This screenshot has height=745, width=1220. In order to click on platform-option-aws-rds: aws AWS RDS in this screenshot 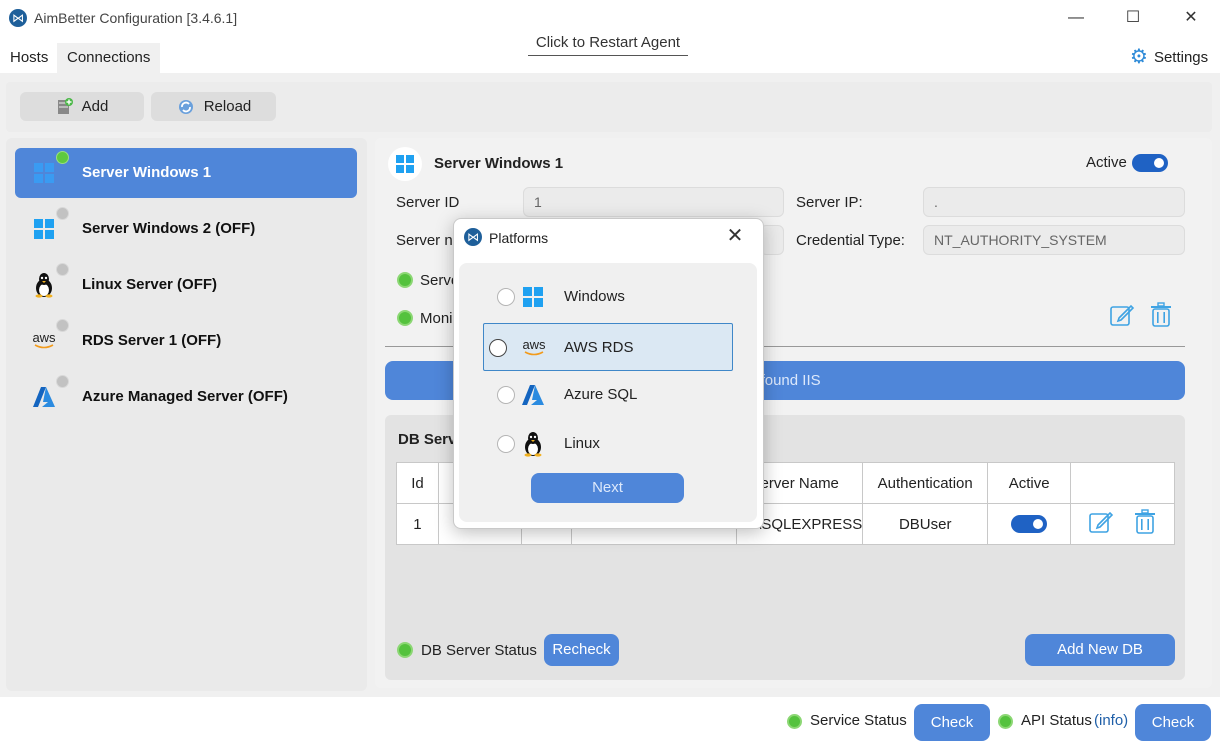, I will do `click(608, 347)`.